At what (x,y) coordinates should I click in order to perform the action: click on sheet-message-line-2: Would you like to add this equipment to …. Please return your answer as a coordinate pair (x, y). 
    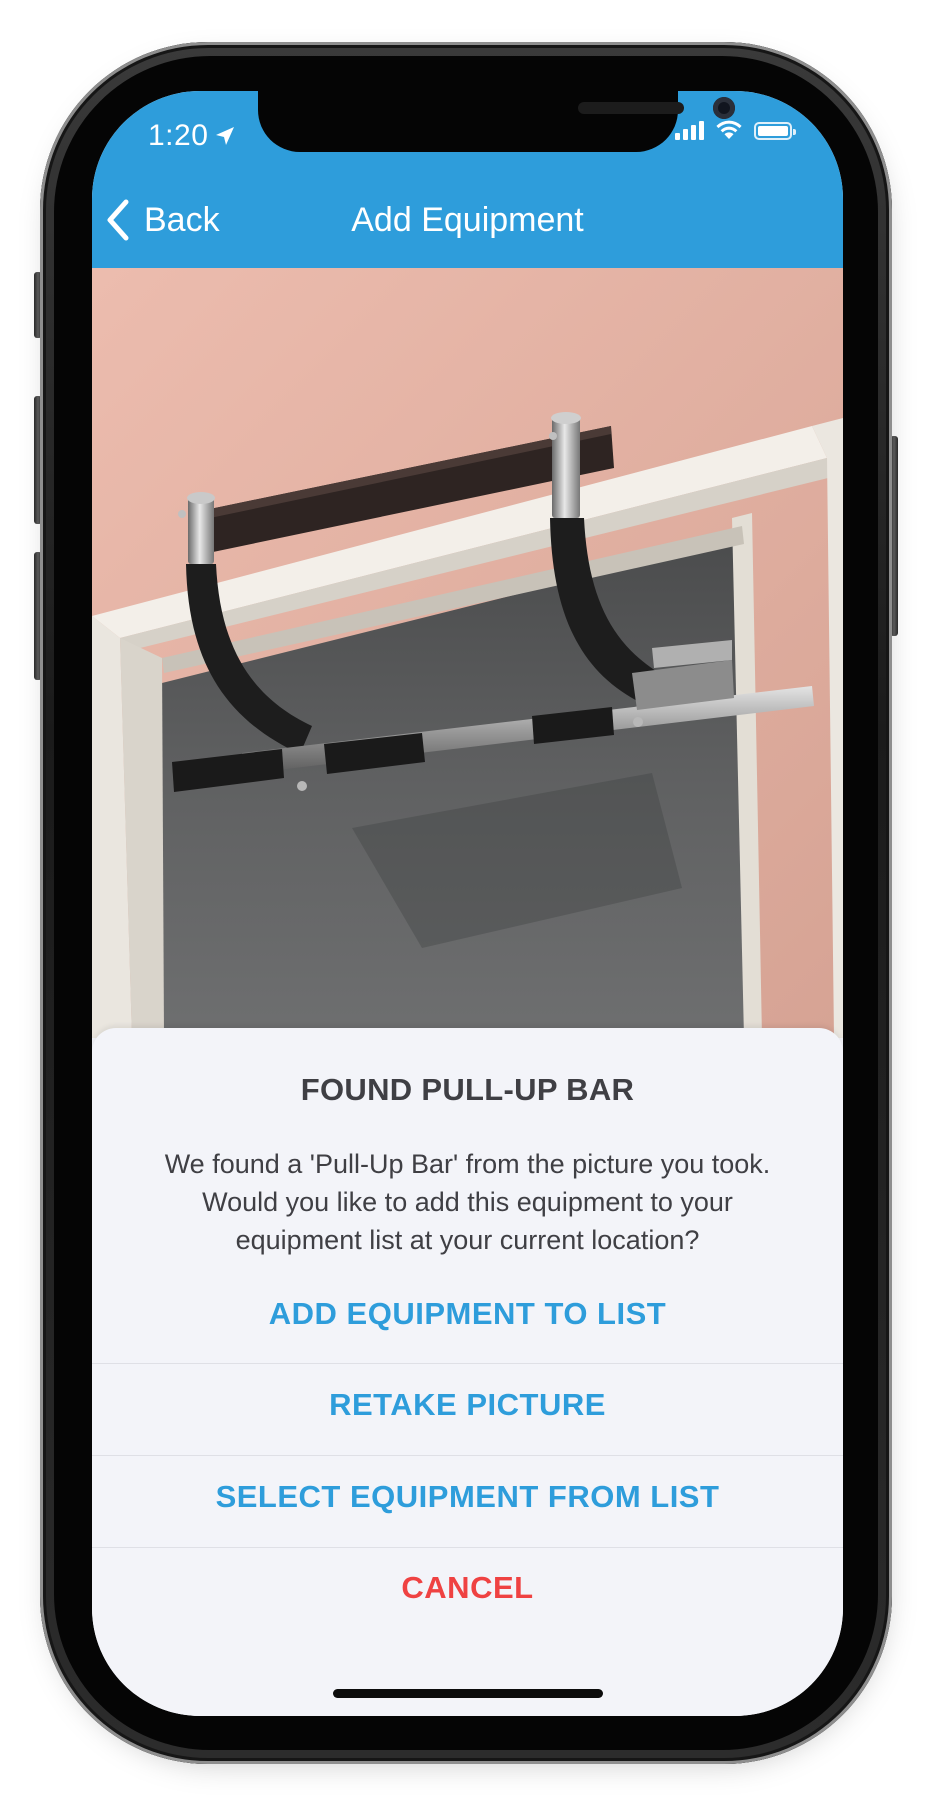
    Looking at the image, I should click on (467, 1202).